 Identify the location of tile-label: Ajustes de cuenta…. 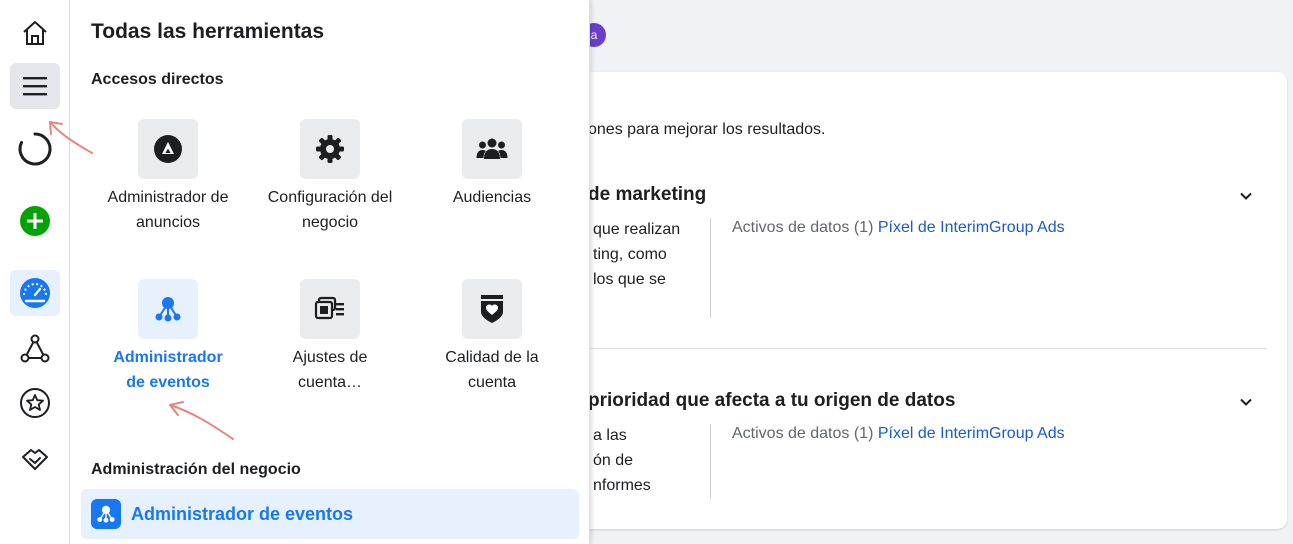
(330, 370).